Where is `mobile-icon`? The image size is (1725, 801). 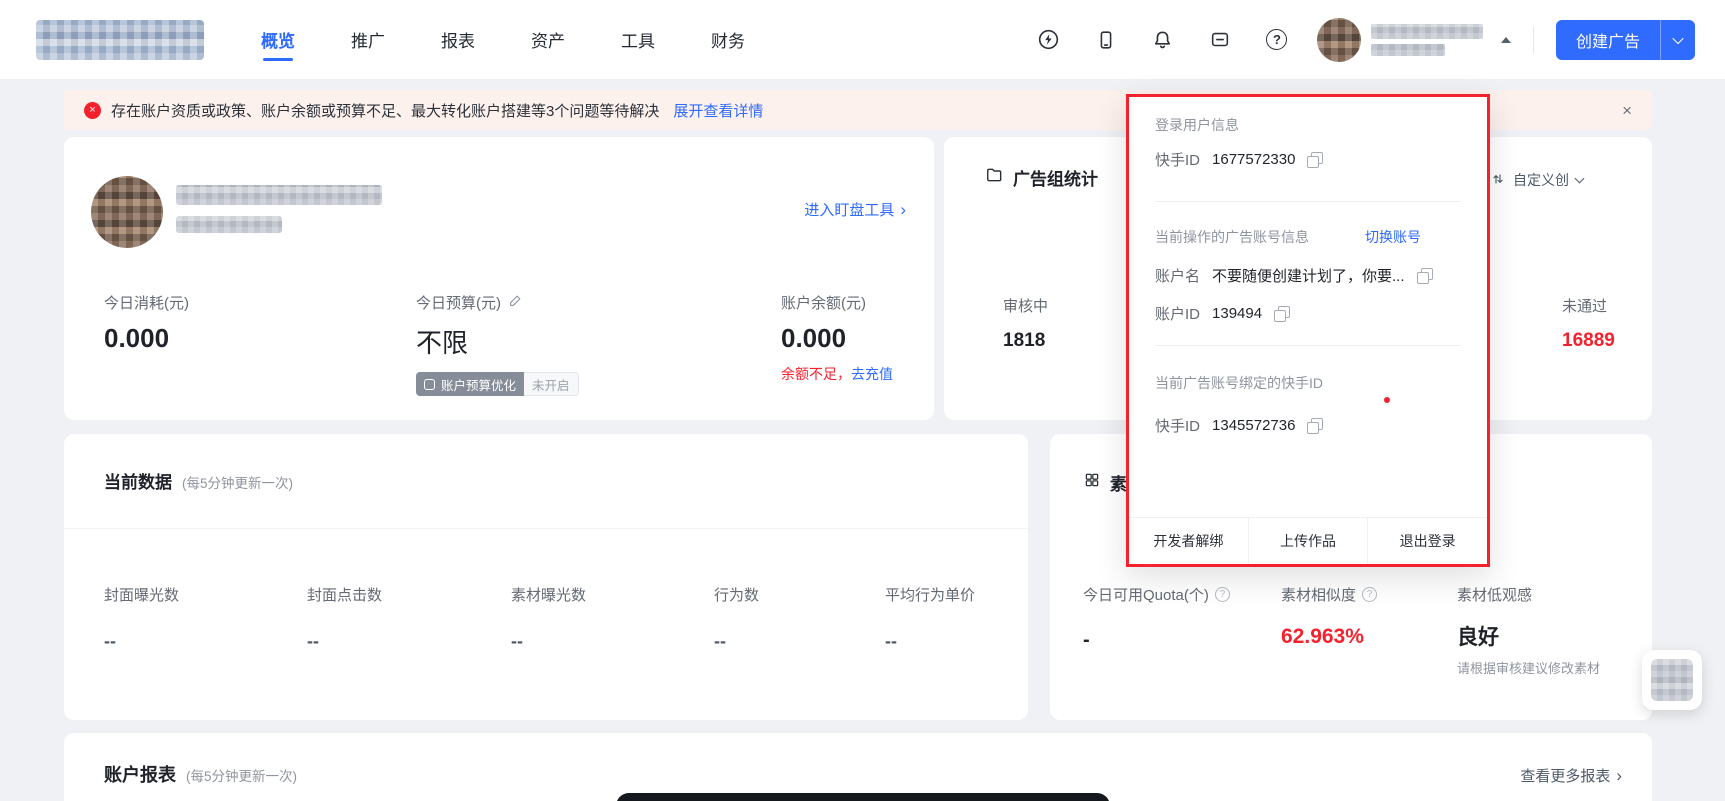 mobile-icon is located at coordinates (1106, 40).